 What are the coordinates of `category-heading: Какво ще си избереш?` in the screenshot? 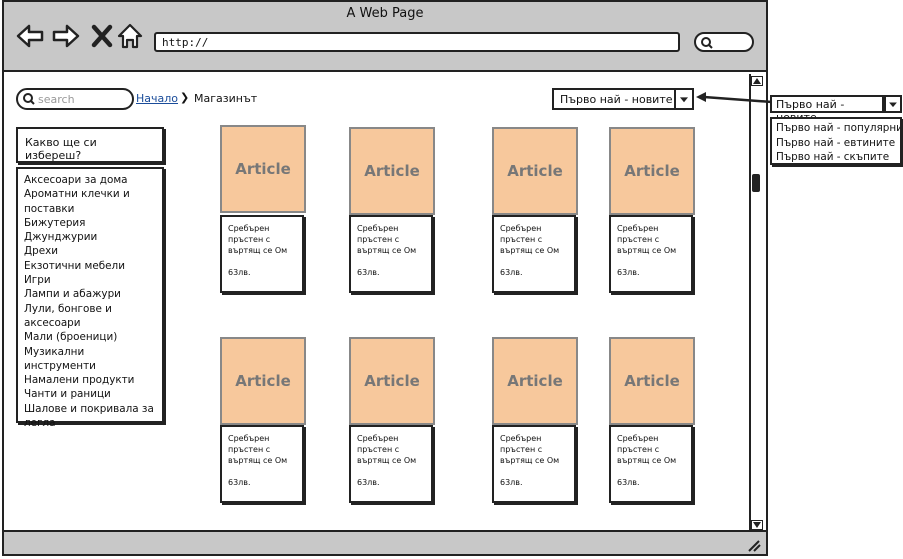 It's located at (90, 145).